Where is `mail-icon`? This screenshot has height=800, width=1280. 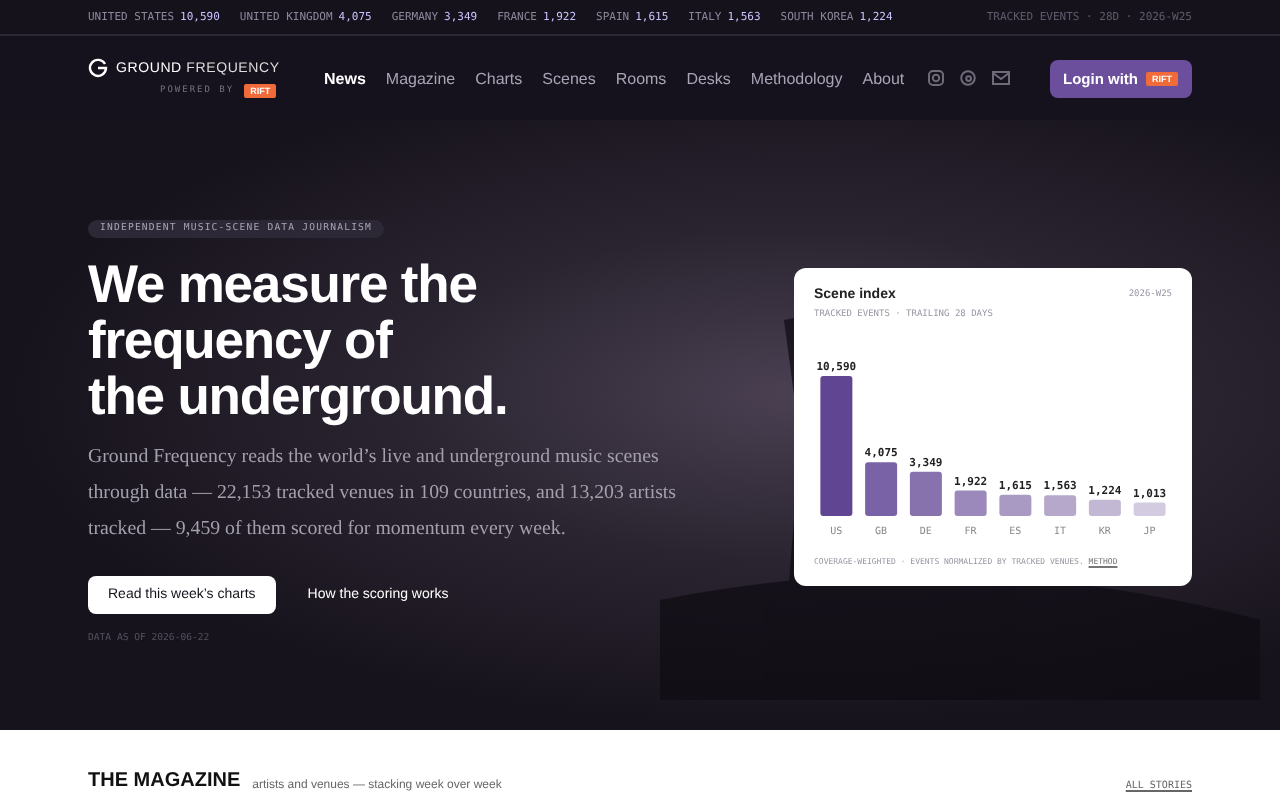 mail-icon is located at coordinates (1001, 78).